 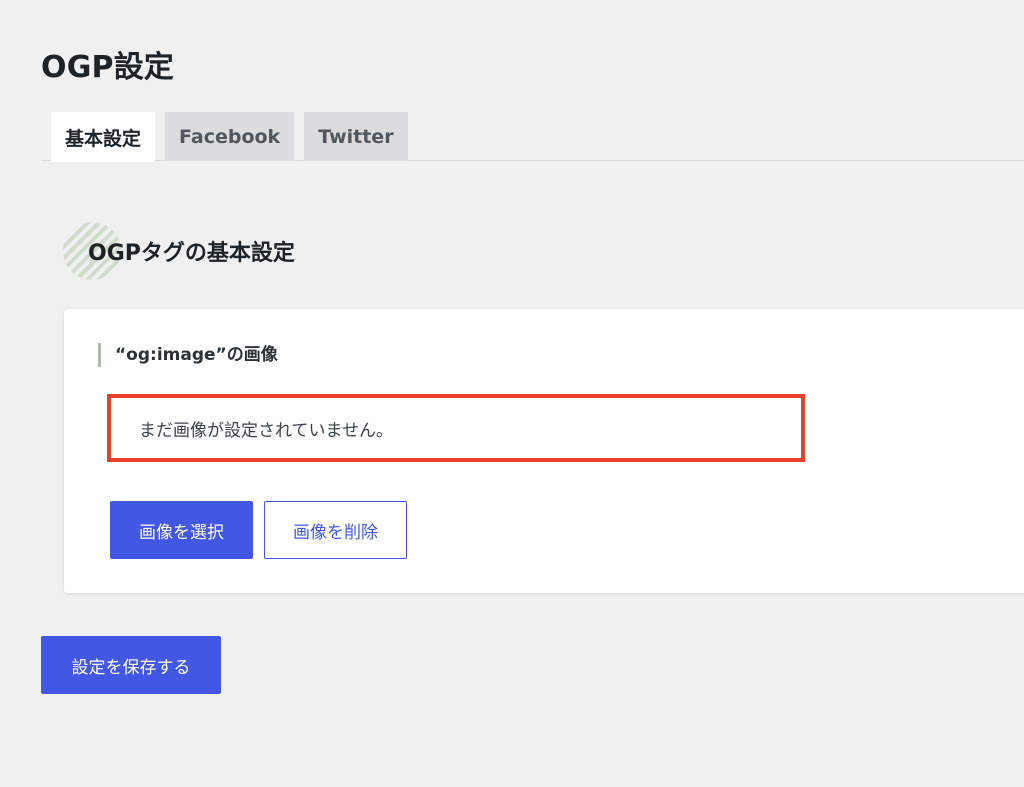 I want to click on settings-tabs: 基本設定 Facebook Twitter, so click(x=532, y=137).